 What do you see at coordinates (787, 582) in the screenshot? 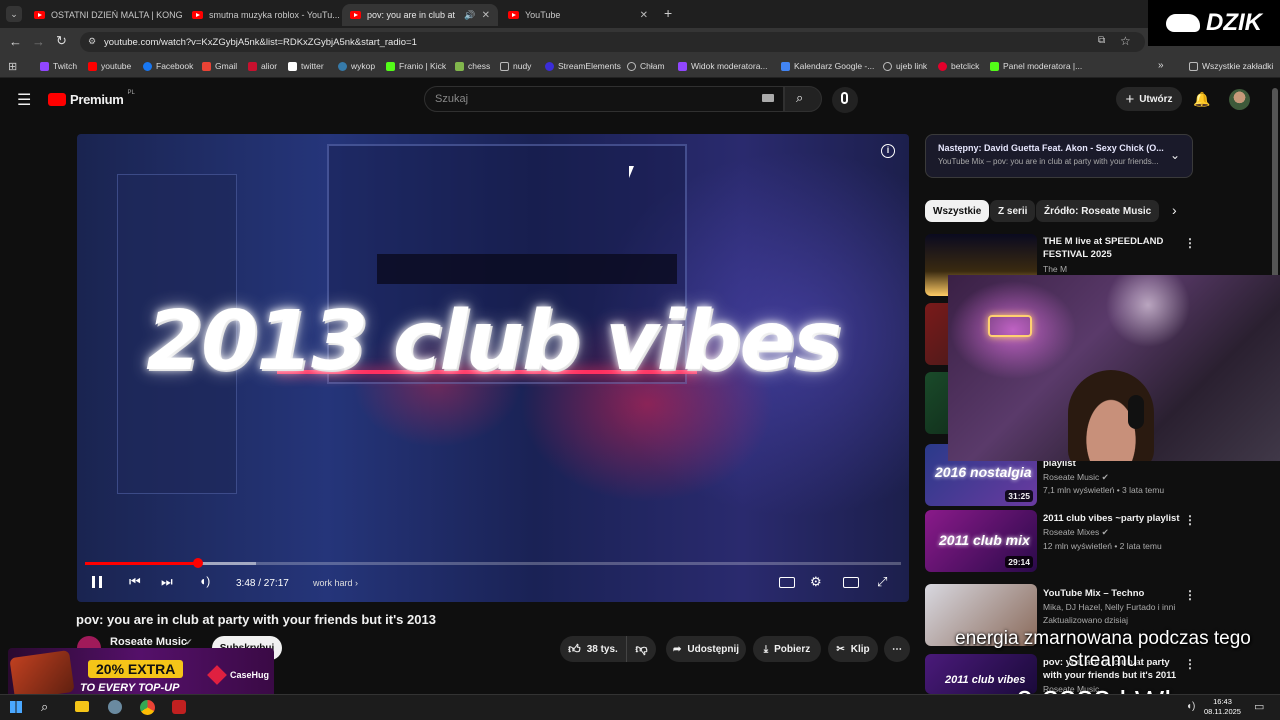
I see `subtitles-icon` at bounding box center [787, 582].